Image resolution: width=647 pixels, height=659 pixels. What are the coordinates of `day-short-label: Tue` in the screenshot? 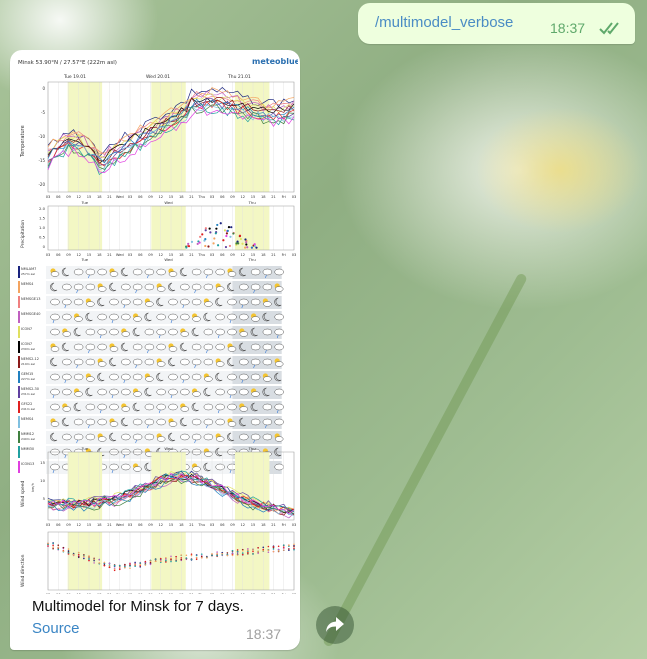 It's located at (85, 259).